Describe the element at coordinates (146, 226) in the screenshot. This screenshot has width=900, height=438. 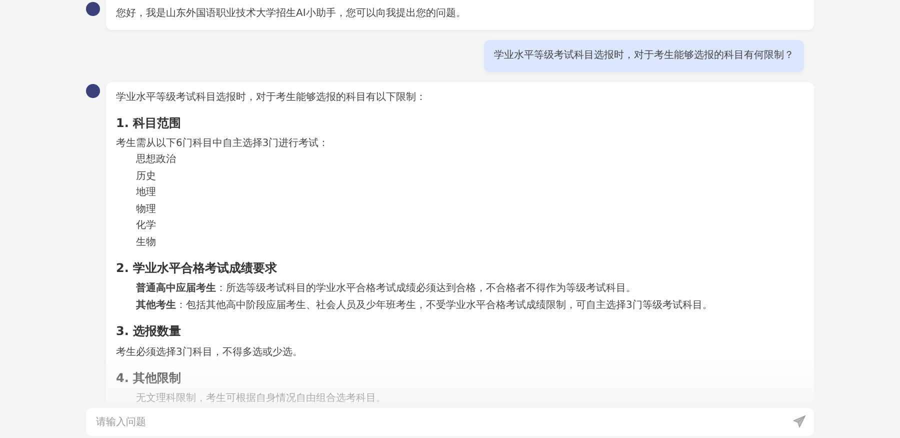
I see `list-item-text: 化学` at that location.